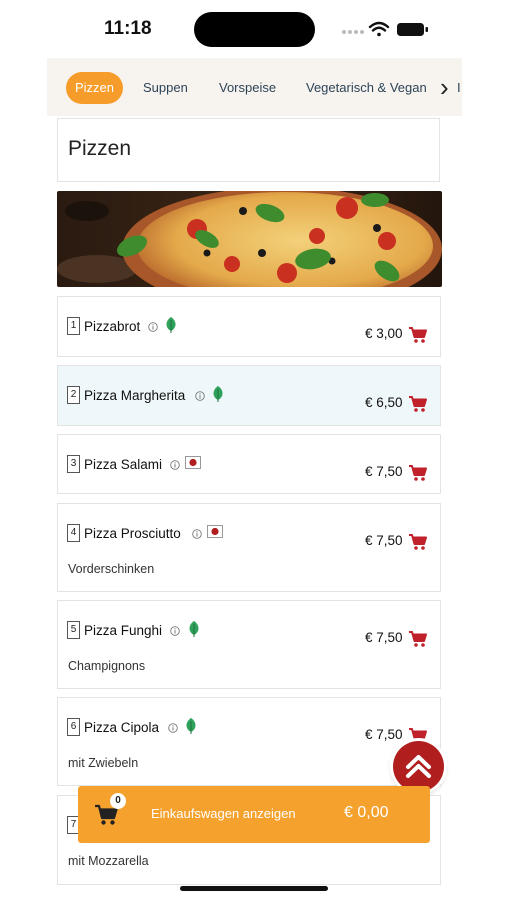 The image size is (507, 900). I want to click on list-item-pizzabrot: 1 Pizzabrot € 3,00, so click(249, 326).